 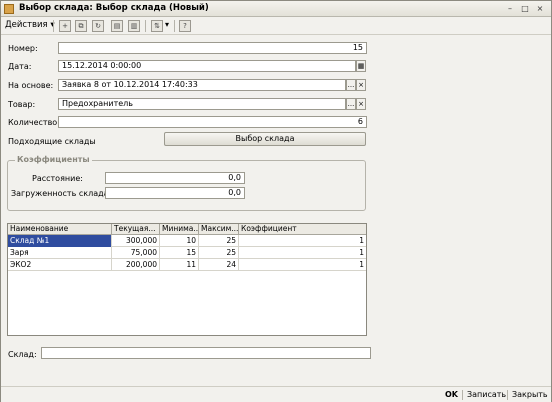 What do you see at coordinates (136, 253) in the screenshot?
I see `cell-current: 75,000` at bounding box center [136, 253].